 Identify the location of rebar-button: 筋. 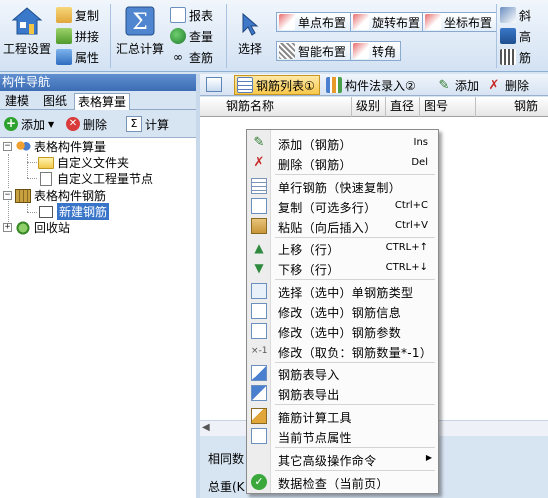
(515, 57).